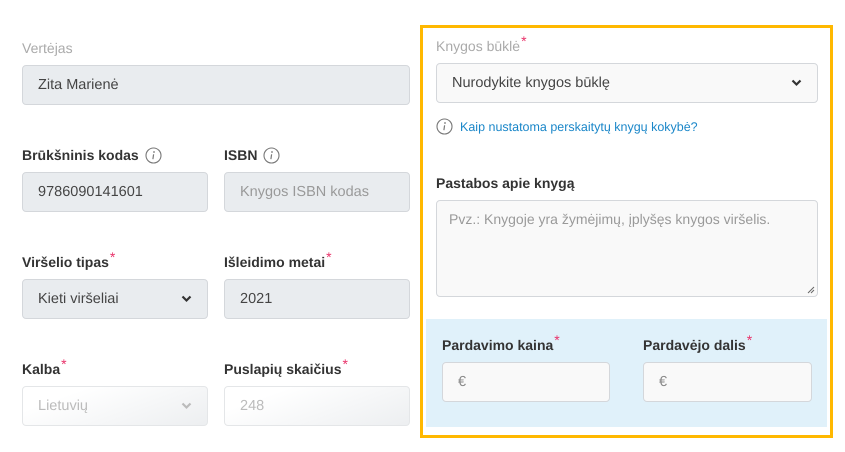  What do you see at coordinates (115, 299) in the screenshot?
I see `dropdown: Kieti viršeliai` at bounding box center [115, 299].